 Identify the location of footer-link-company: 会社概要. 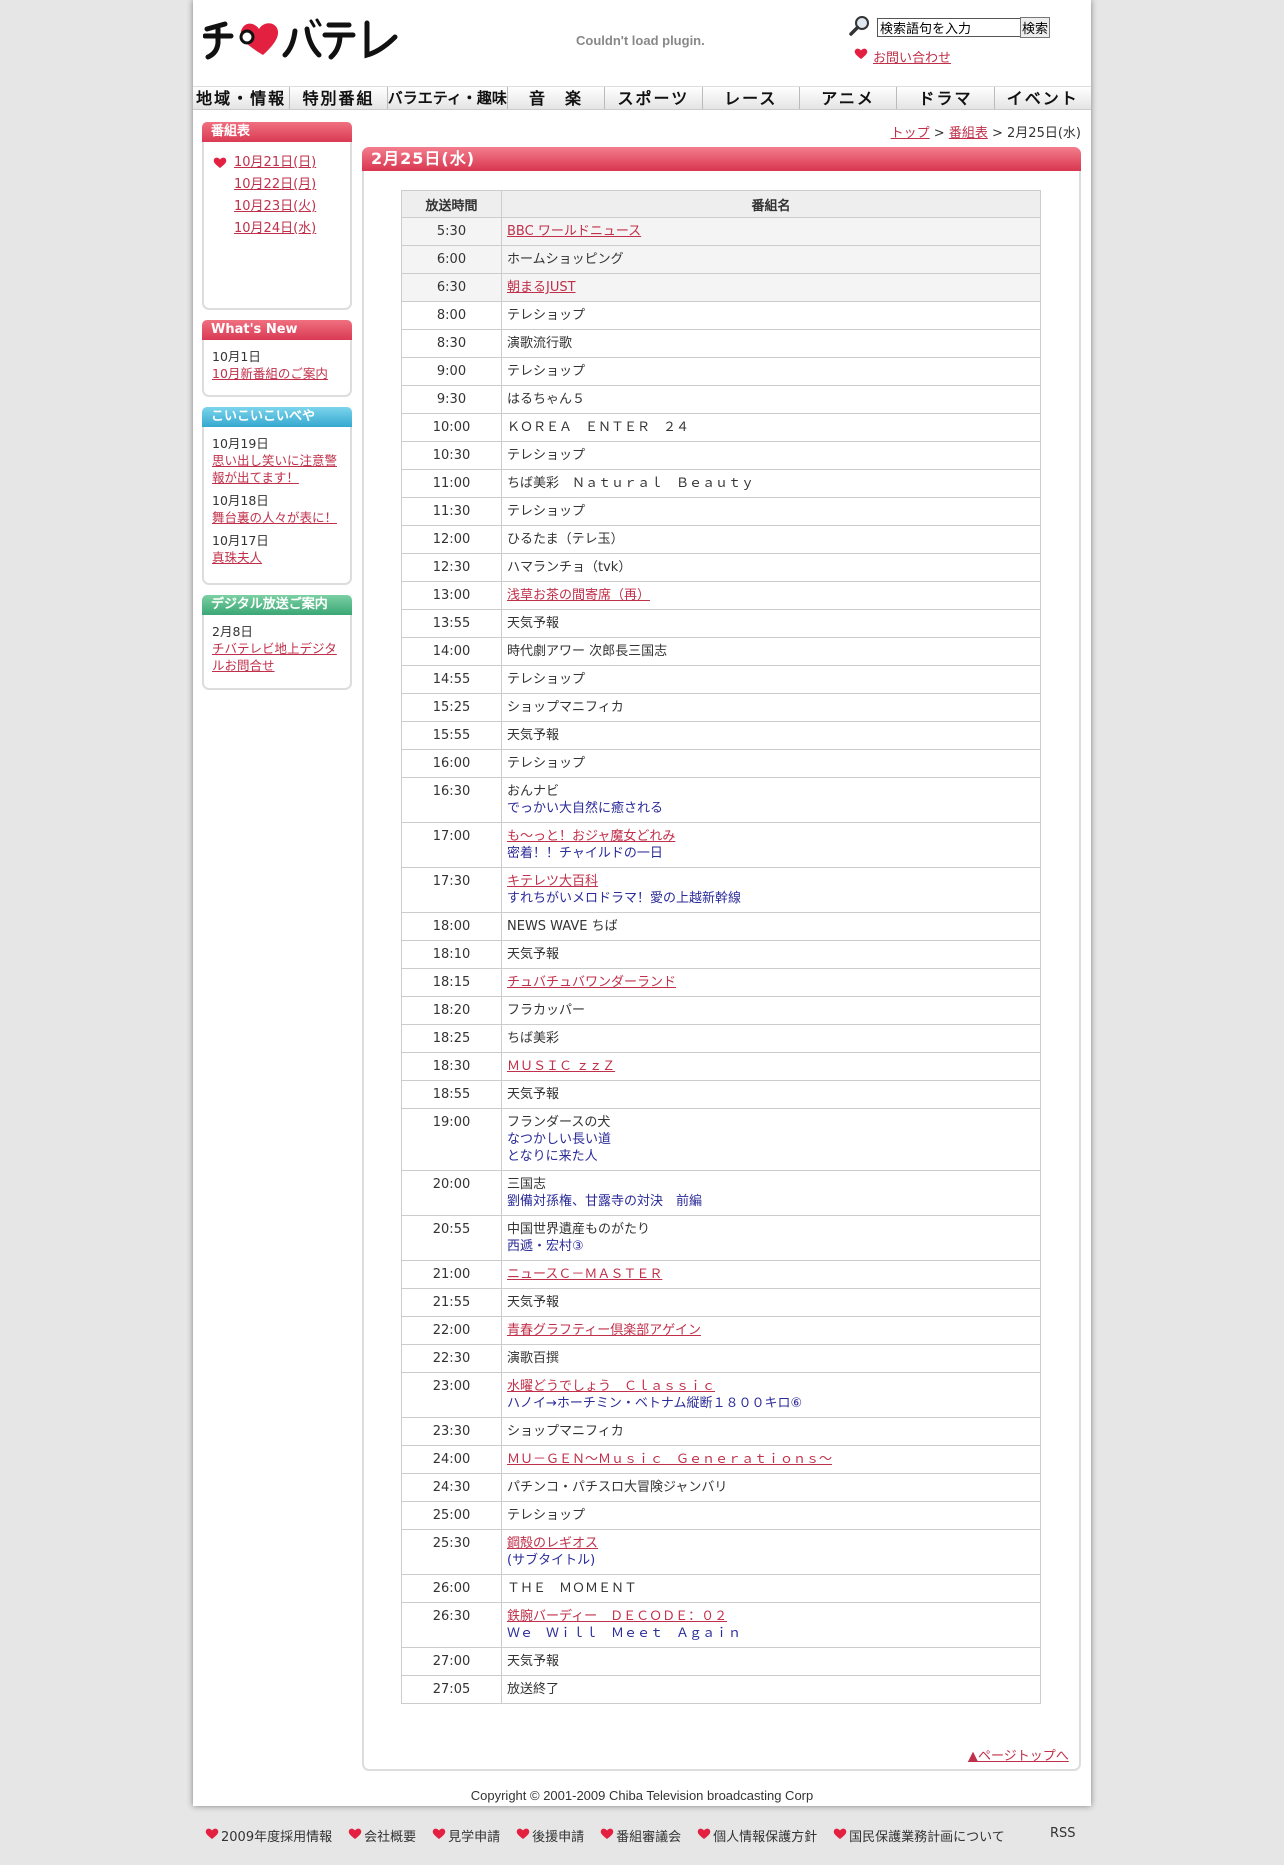
(382, 1835).